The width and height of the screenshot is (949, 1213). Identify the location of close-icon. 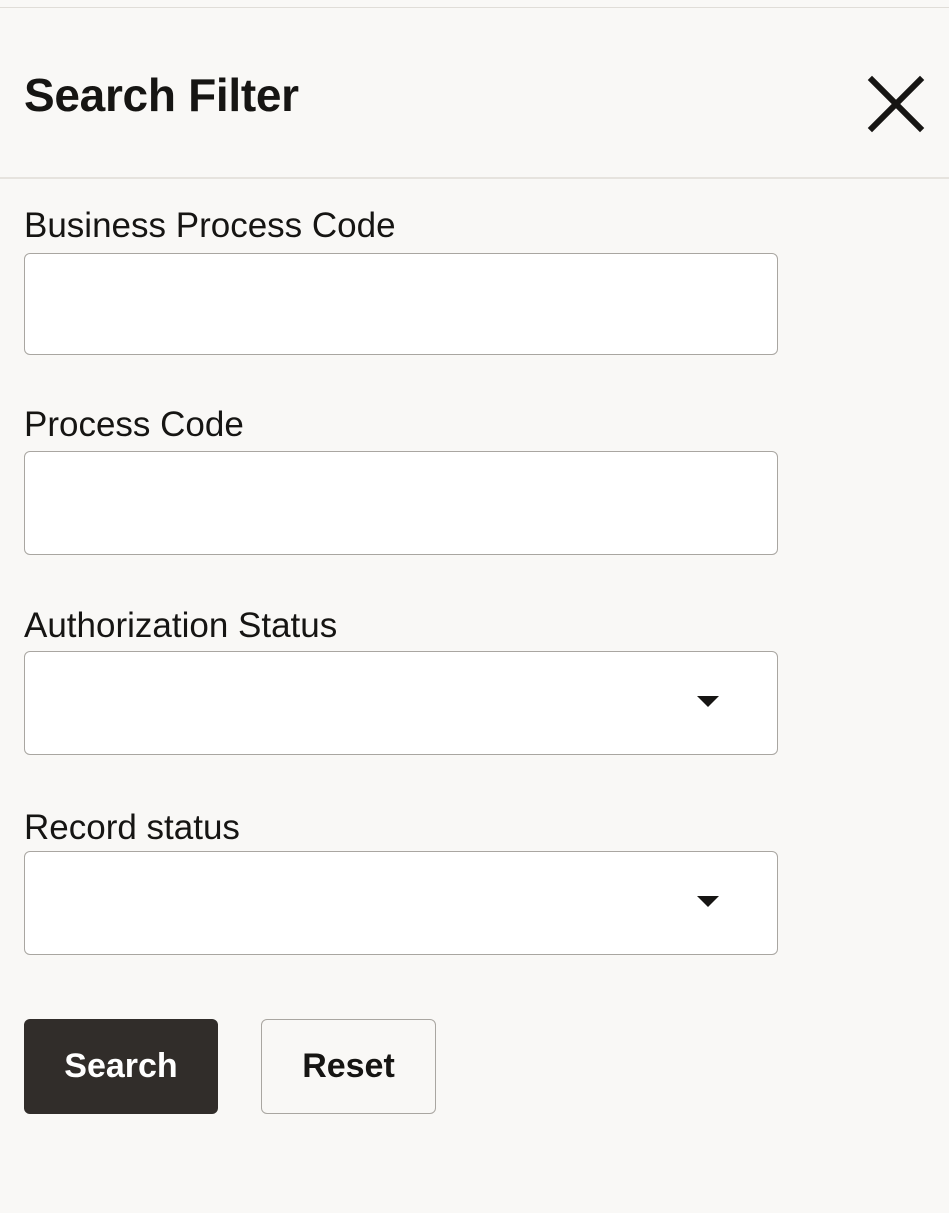
(896, 104).